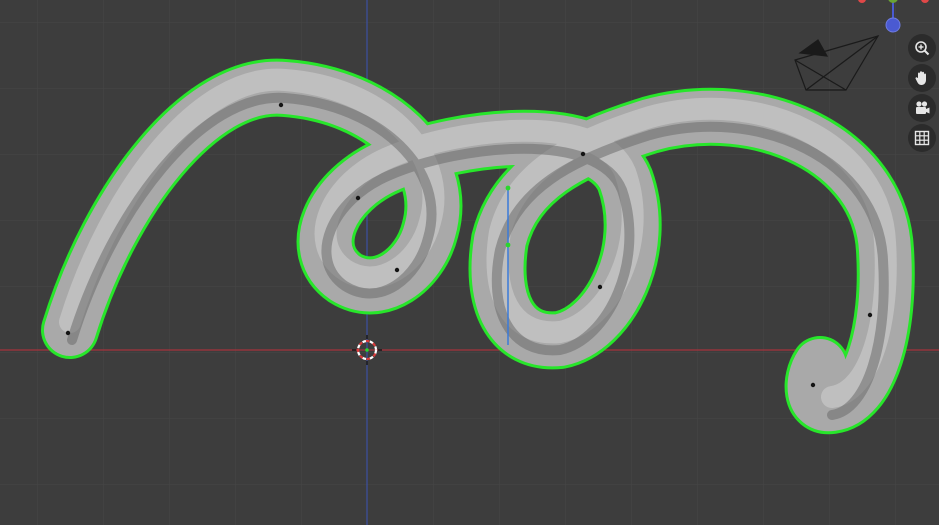 This screenshot has height=525, width=939. What do you see at coordinates (508, 188) in the screenshot?
I see `handle-end-point` at bounding box center [508, 188].